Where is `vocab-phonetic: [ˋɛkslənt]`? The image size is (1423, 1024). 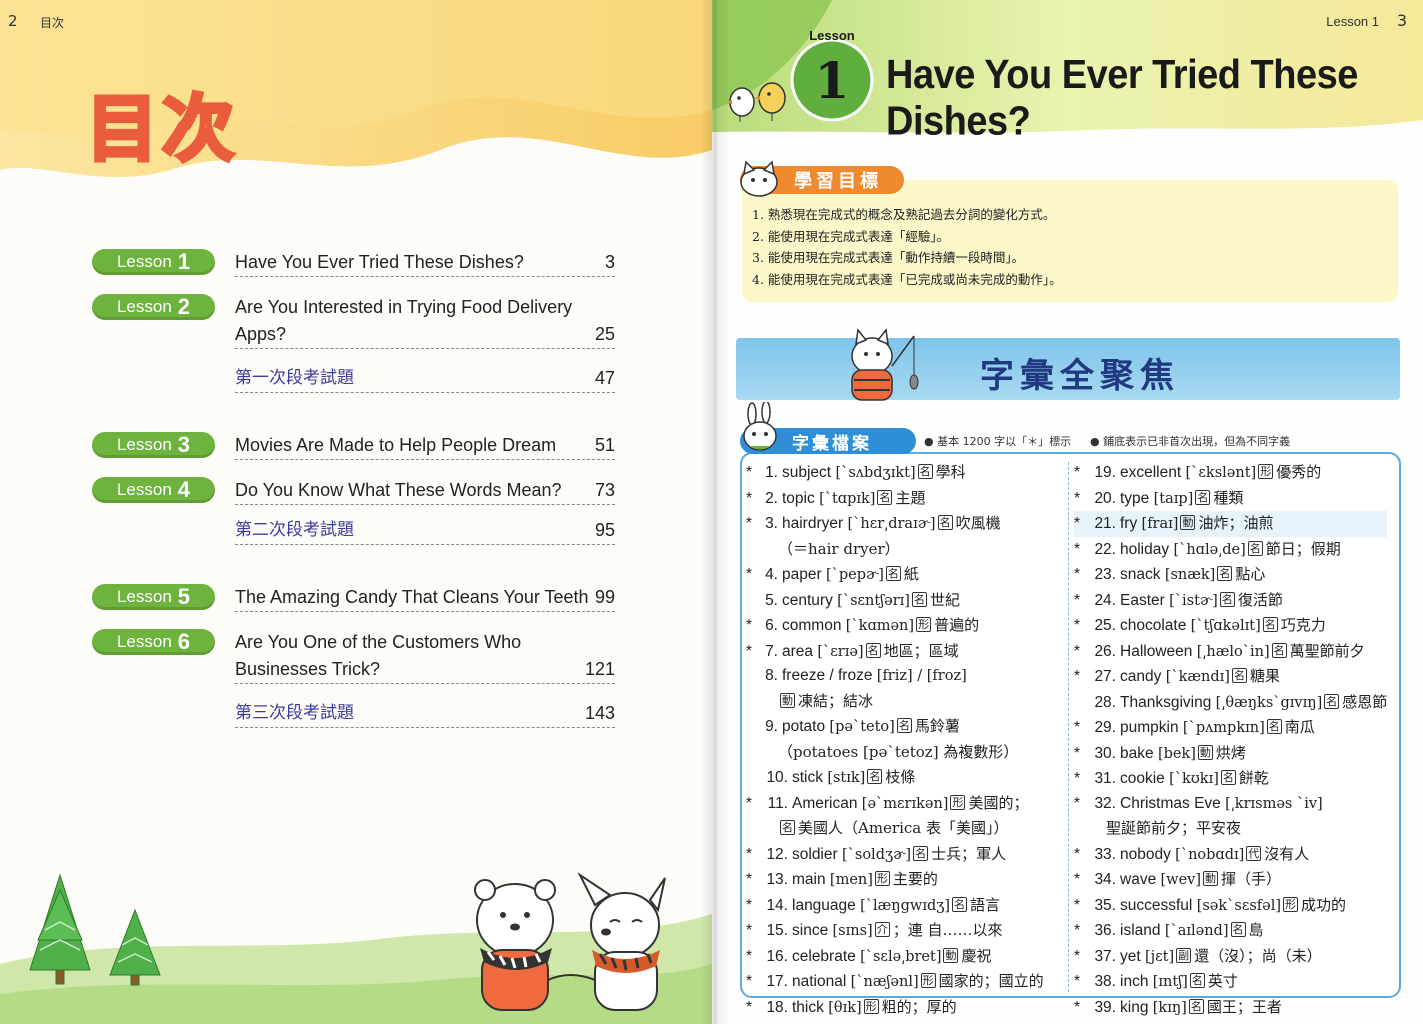
vocab-phonetic: [ˋɛkslənt] is located at coordinates (1221, 473).